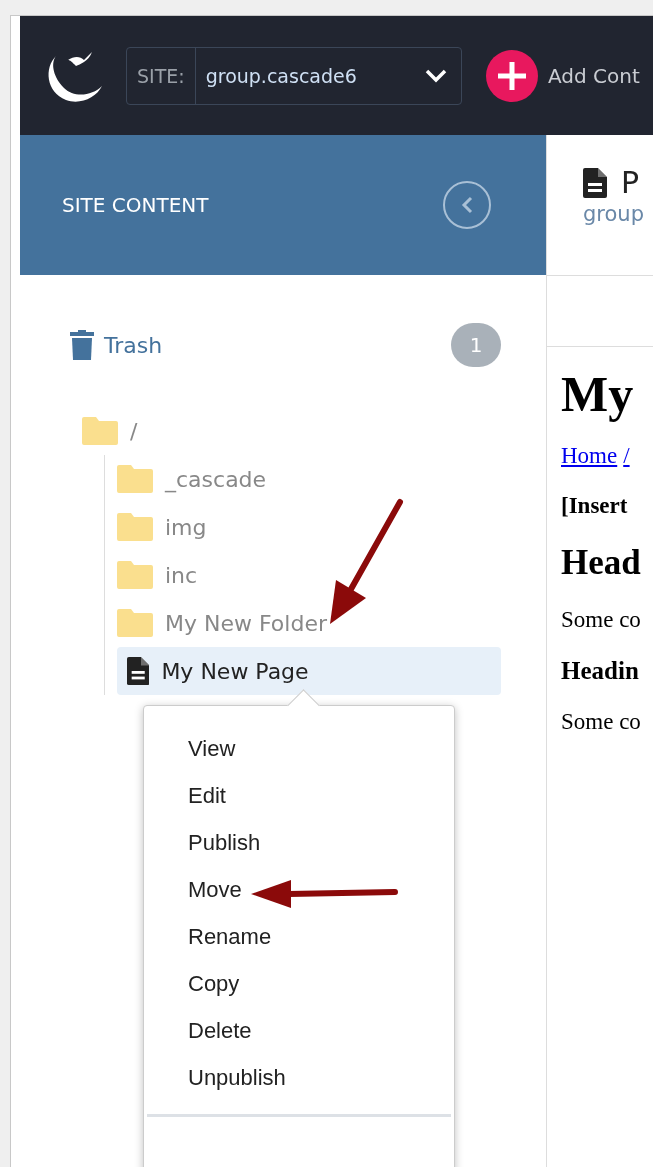  What do you see at coordinates (299, 1037) in the screenshot?
I see `menu-item: Delete` at bounding box center [299, 1037].